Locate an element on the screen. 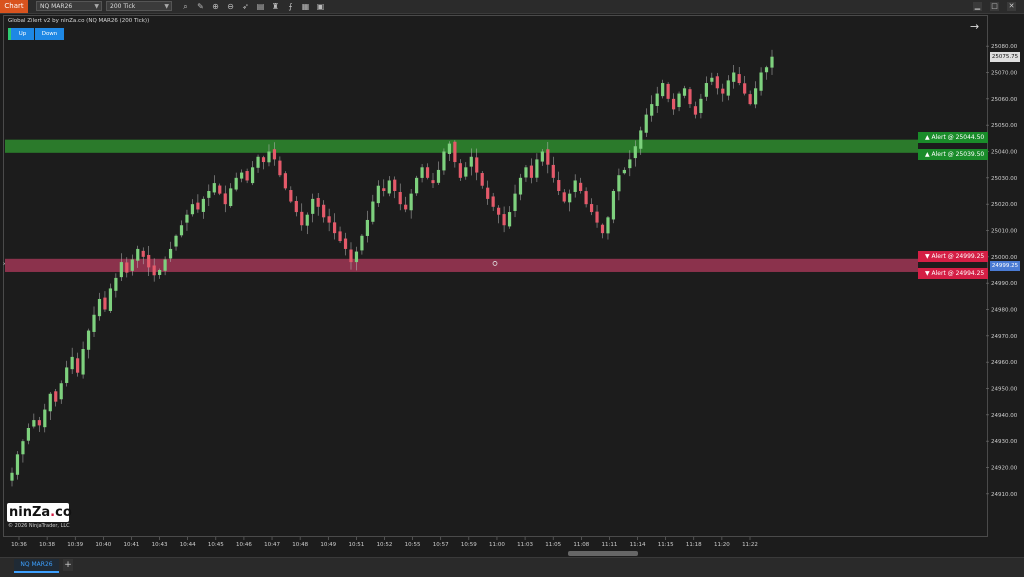 The height and width of the screenshot is (577, 1024). x-tick-label: 11:14 is located at coordinates (638, 545).